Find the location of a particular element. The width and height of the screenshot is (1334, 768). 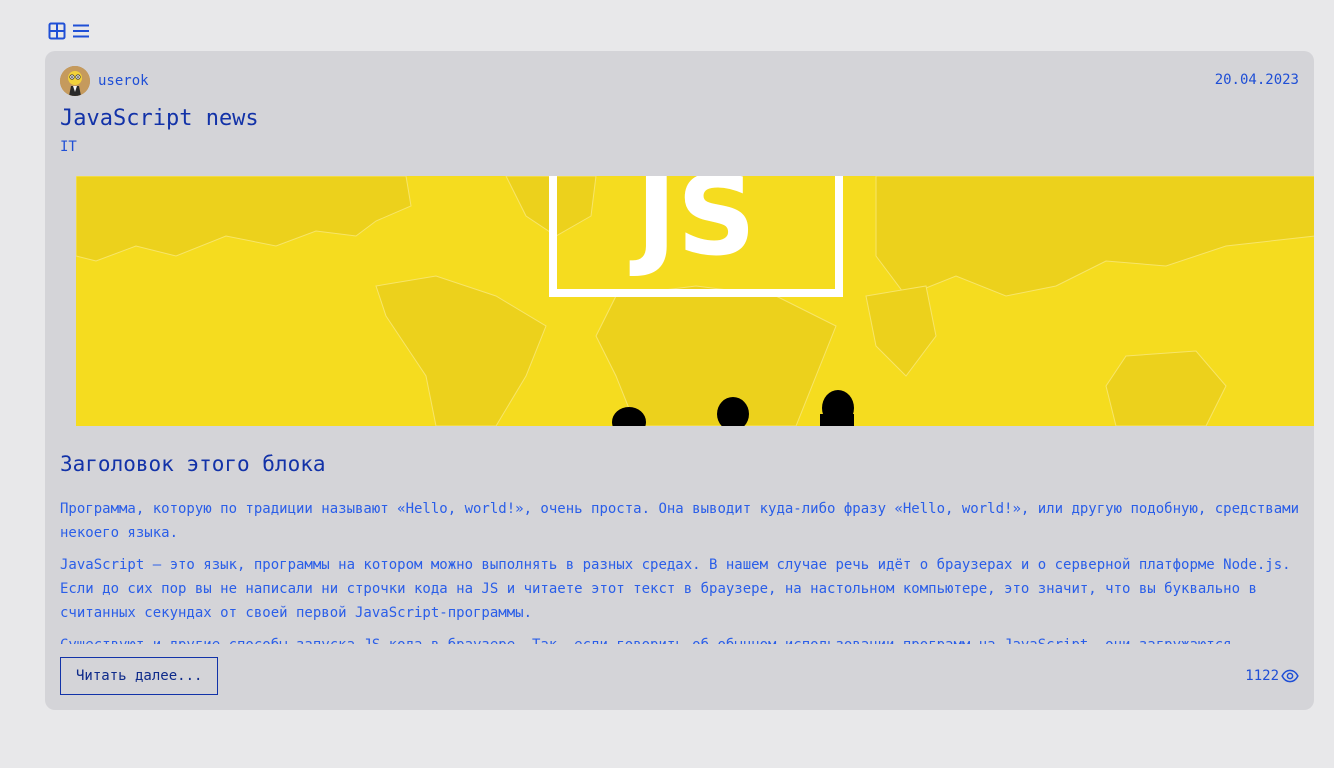

grid-icon is located at coordinates (57, 31).